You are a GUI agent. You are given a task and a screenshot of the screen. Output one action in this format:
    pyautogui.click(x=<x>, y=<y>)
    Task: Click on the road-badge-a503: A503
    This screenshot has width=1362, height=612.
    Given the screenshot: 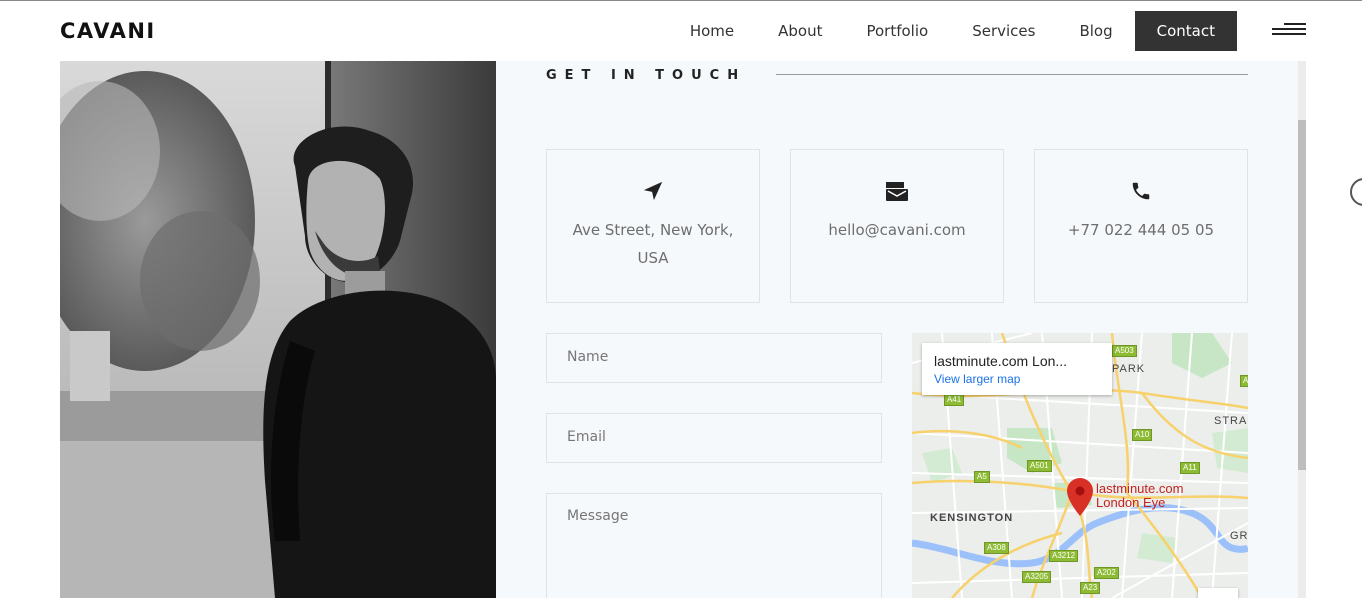 What is the action you would take?
    pyautogui.click(x=1124, y=351)
    